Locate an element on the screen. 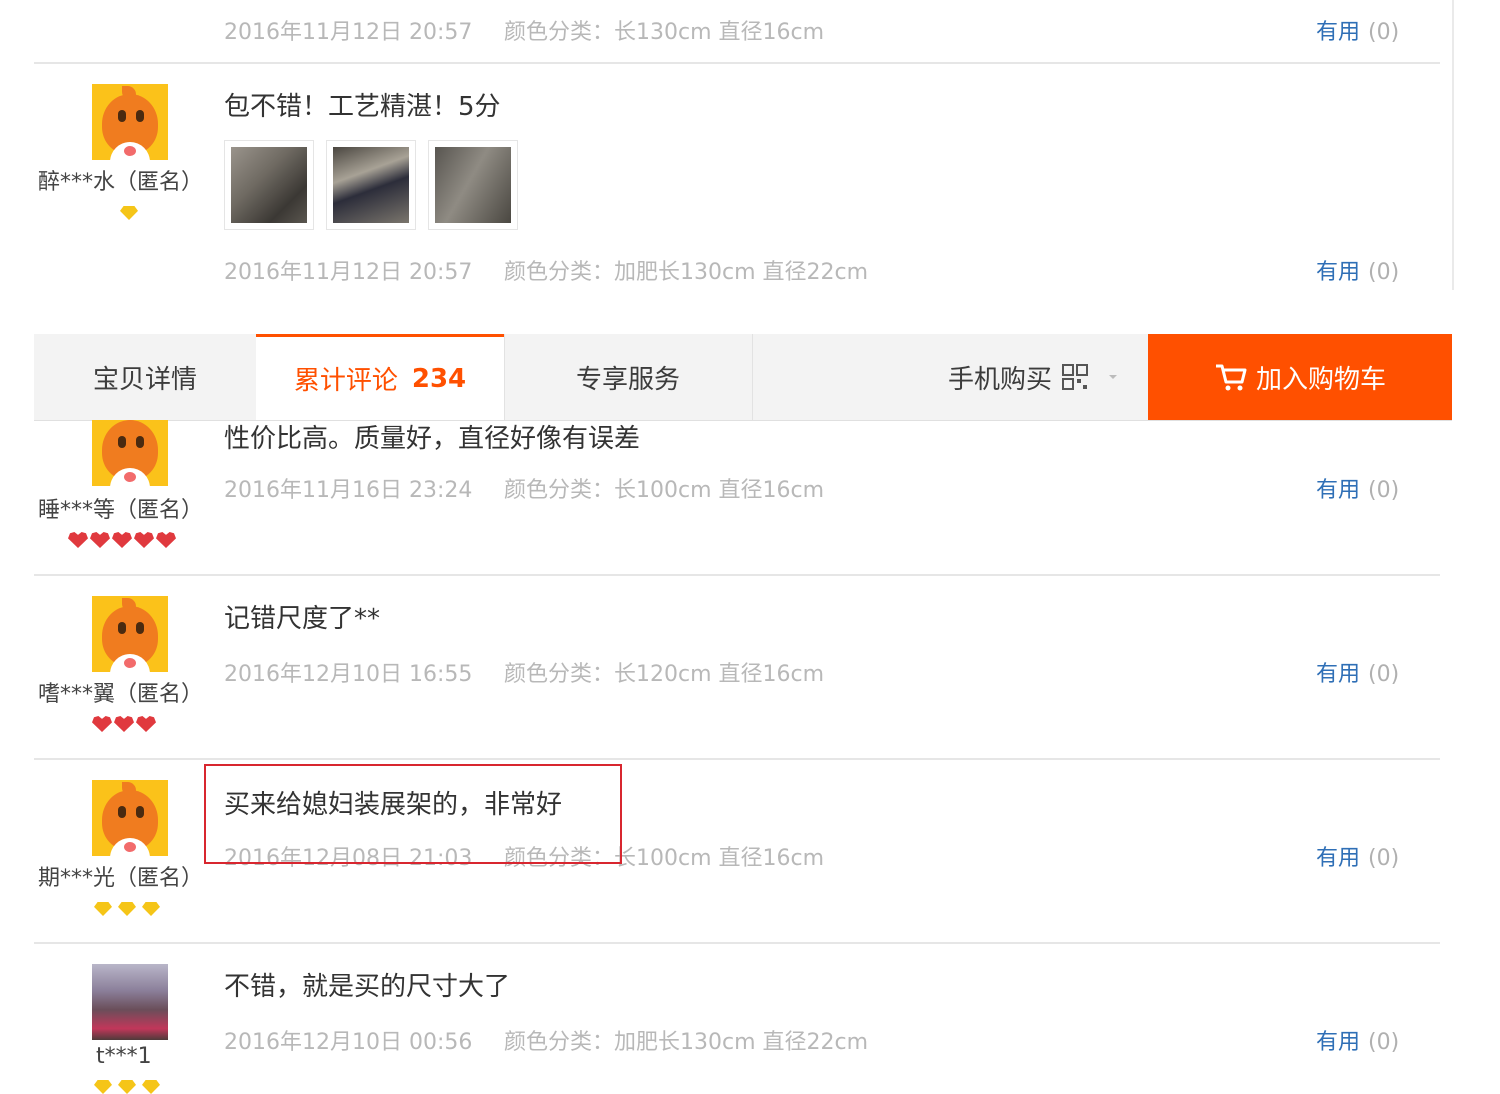 This screenshot has height=1094, width=1500. review-text: 性价比高。质量好，直径好像有误差 is located at coordinates (432, 439).